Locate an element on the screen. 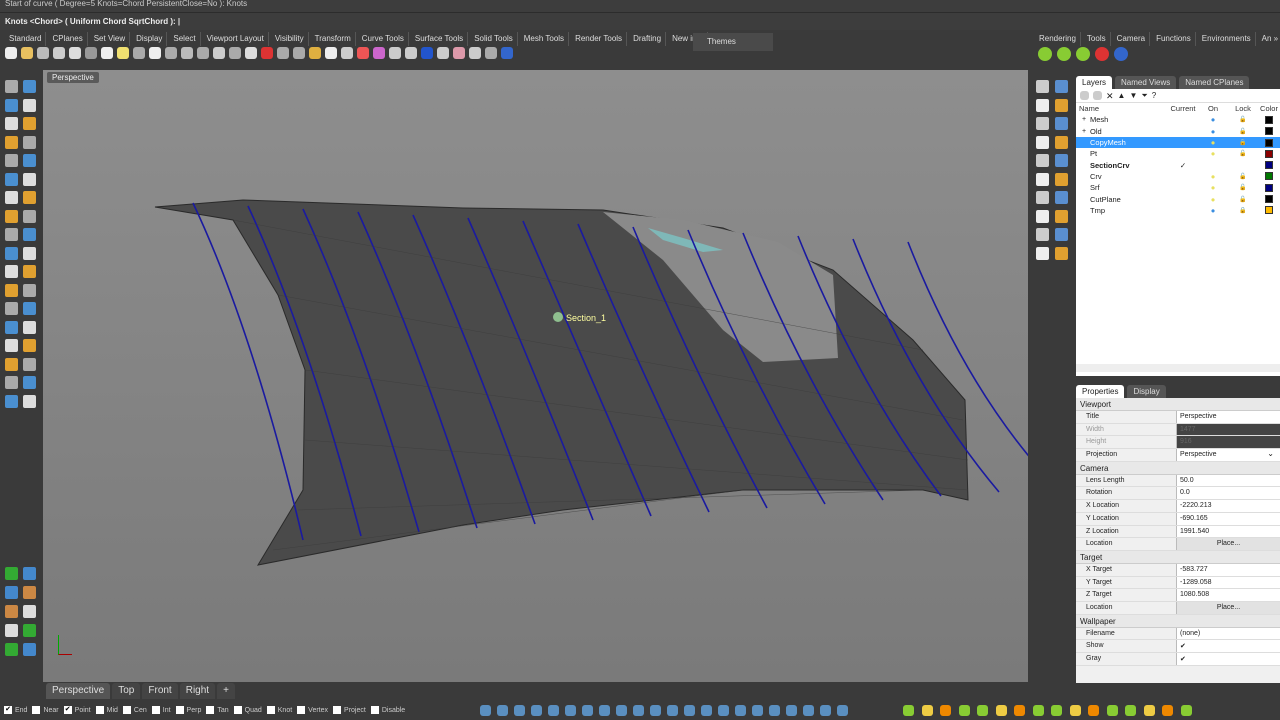  layer-name: CutPlane is located at coordinates (1122, 199).